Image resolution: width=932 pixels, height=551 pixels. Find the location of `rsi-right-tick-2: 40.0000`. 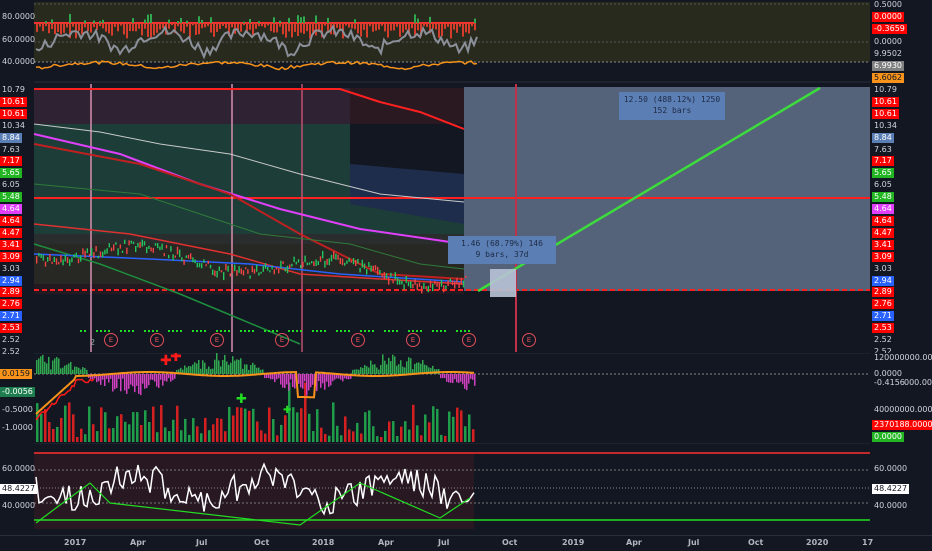

rsi-right-tick-2: 40.0000 is located at coordinates (891, 505).